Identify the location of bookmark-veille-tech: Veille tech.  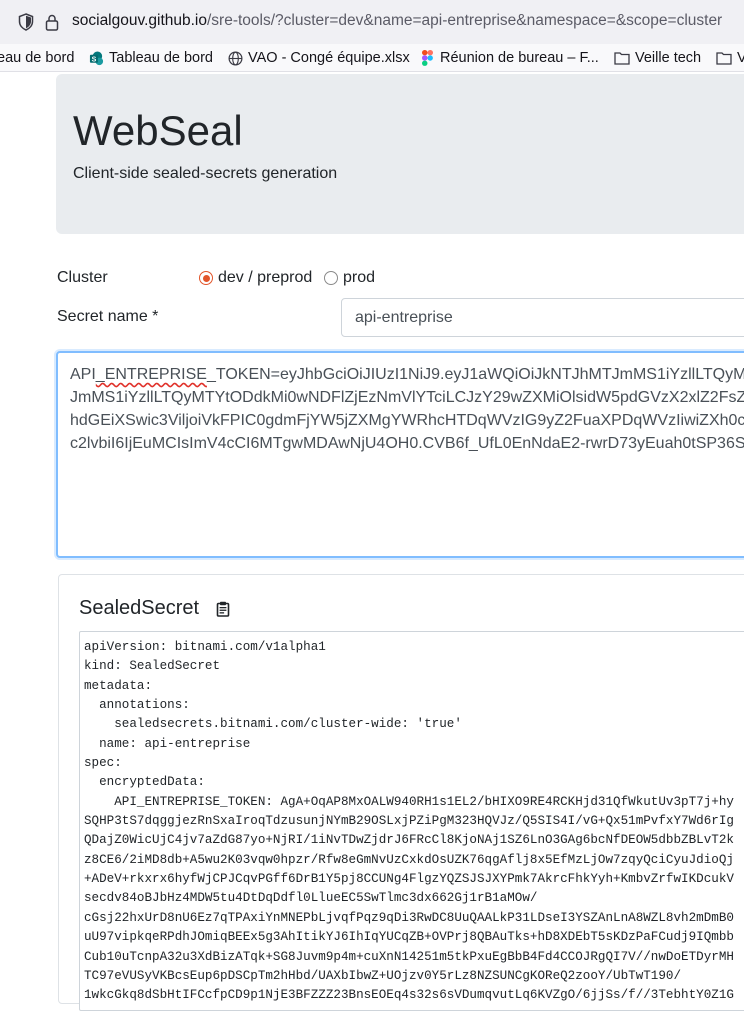
(657, 58).